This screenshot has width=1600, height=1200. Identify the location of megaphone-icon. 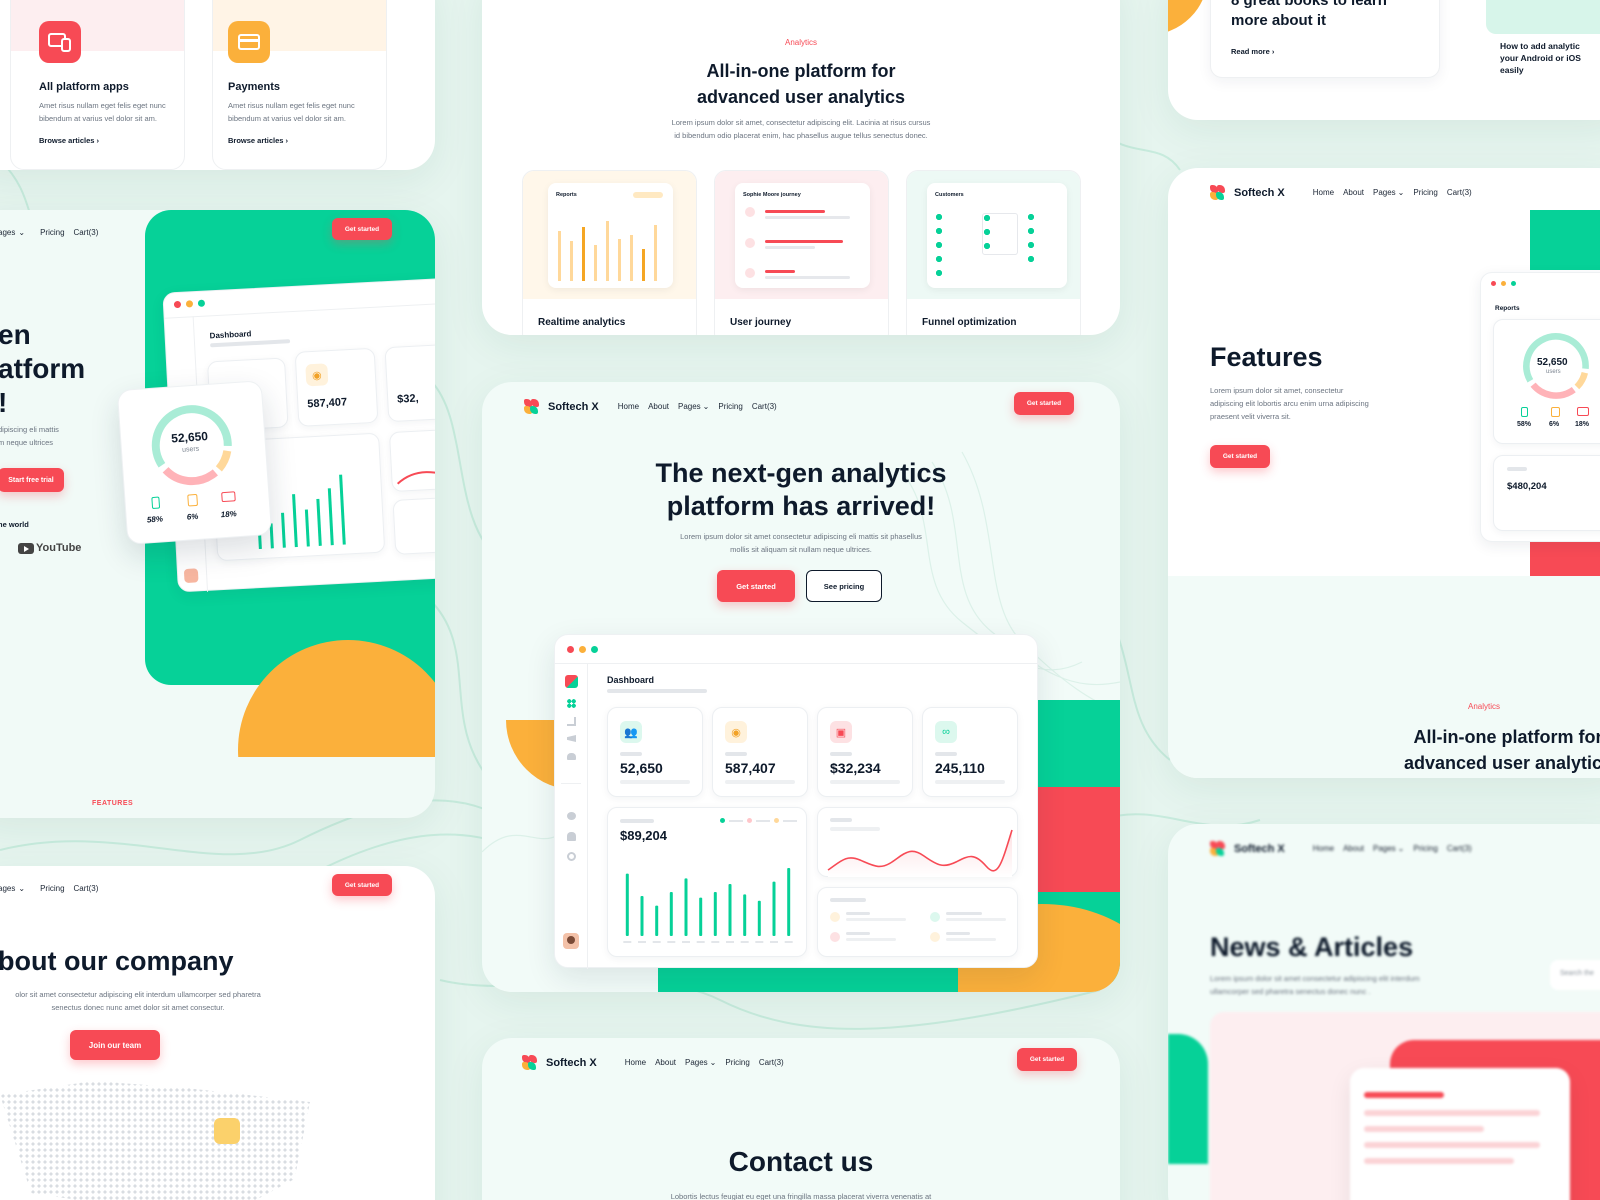
(571, 738).